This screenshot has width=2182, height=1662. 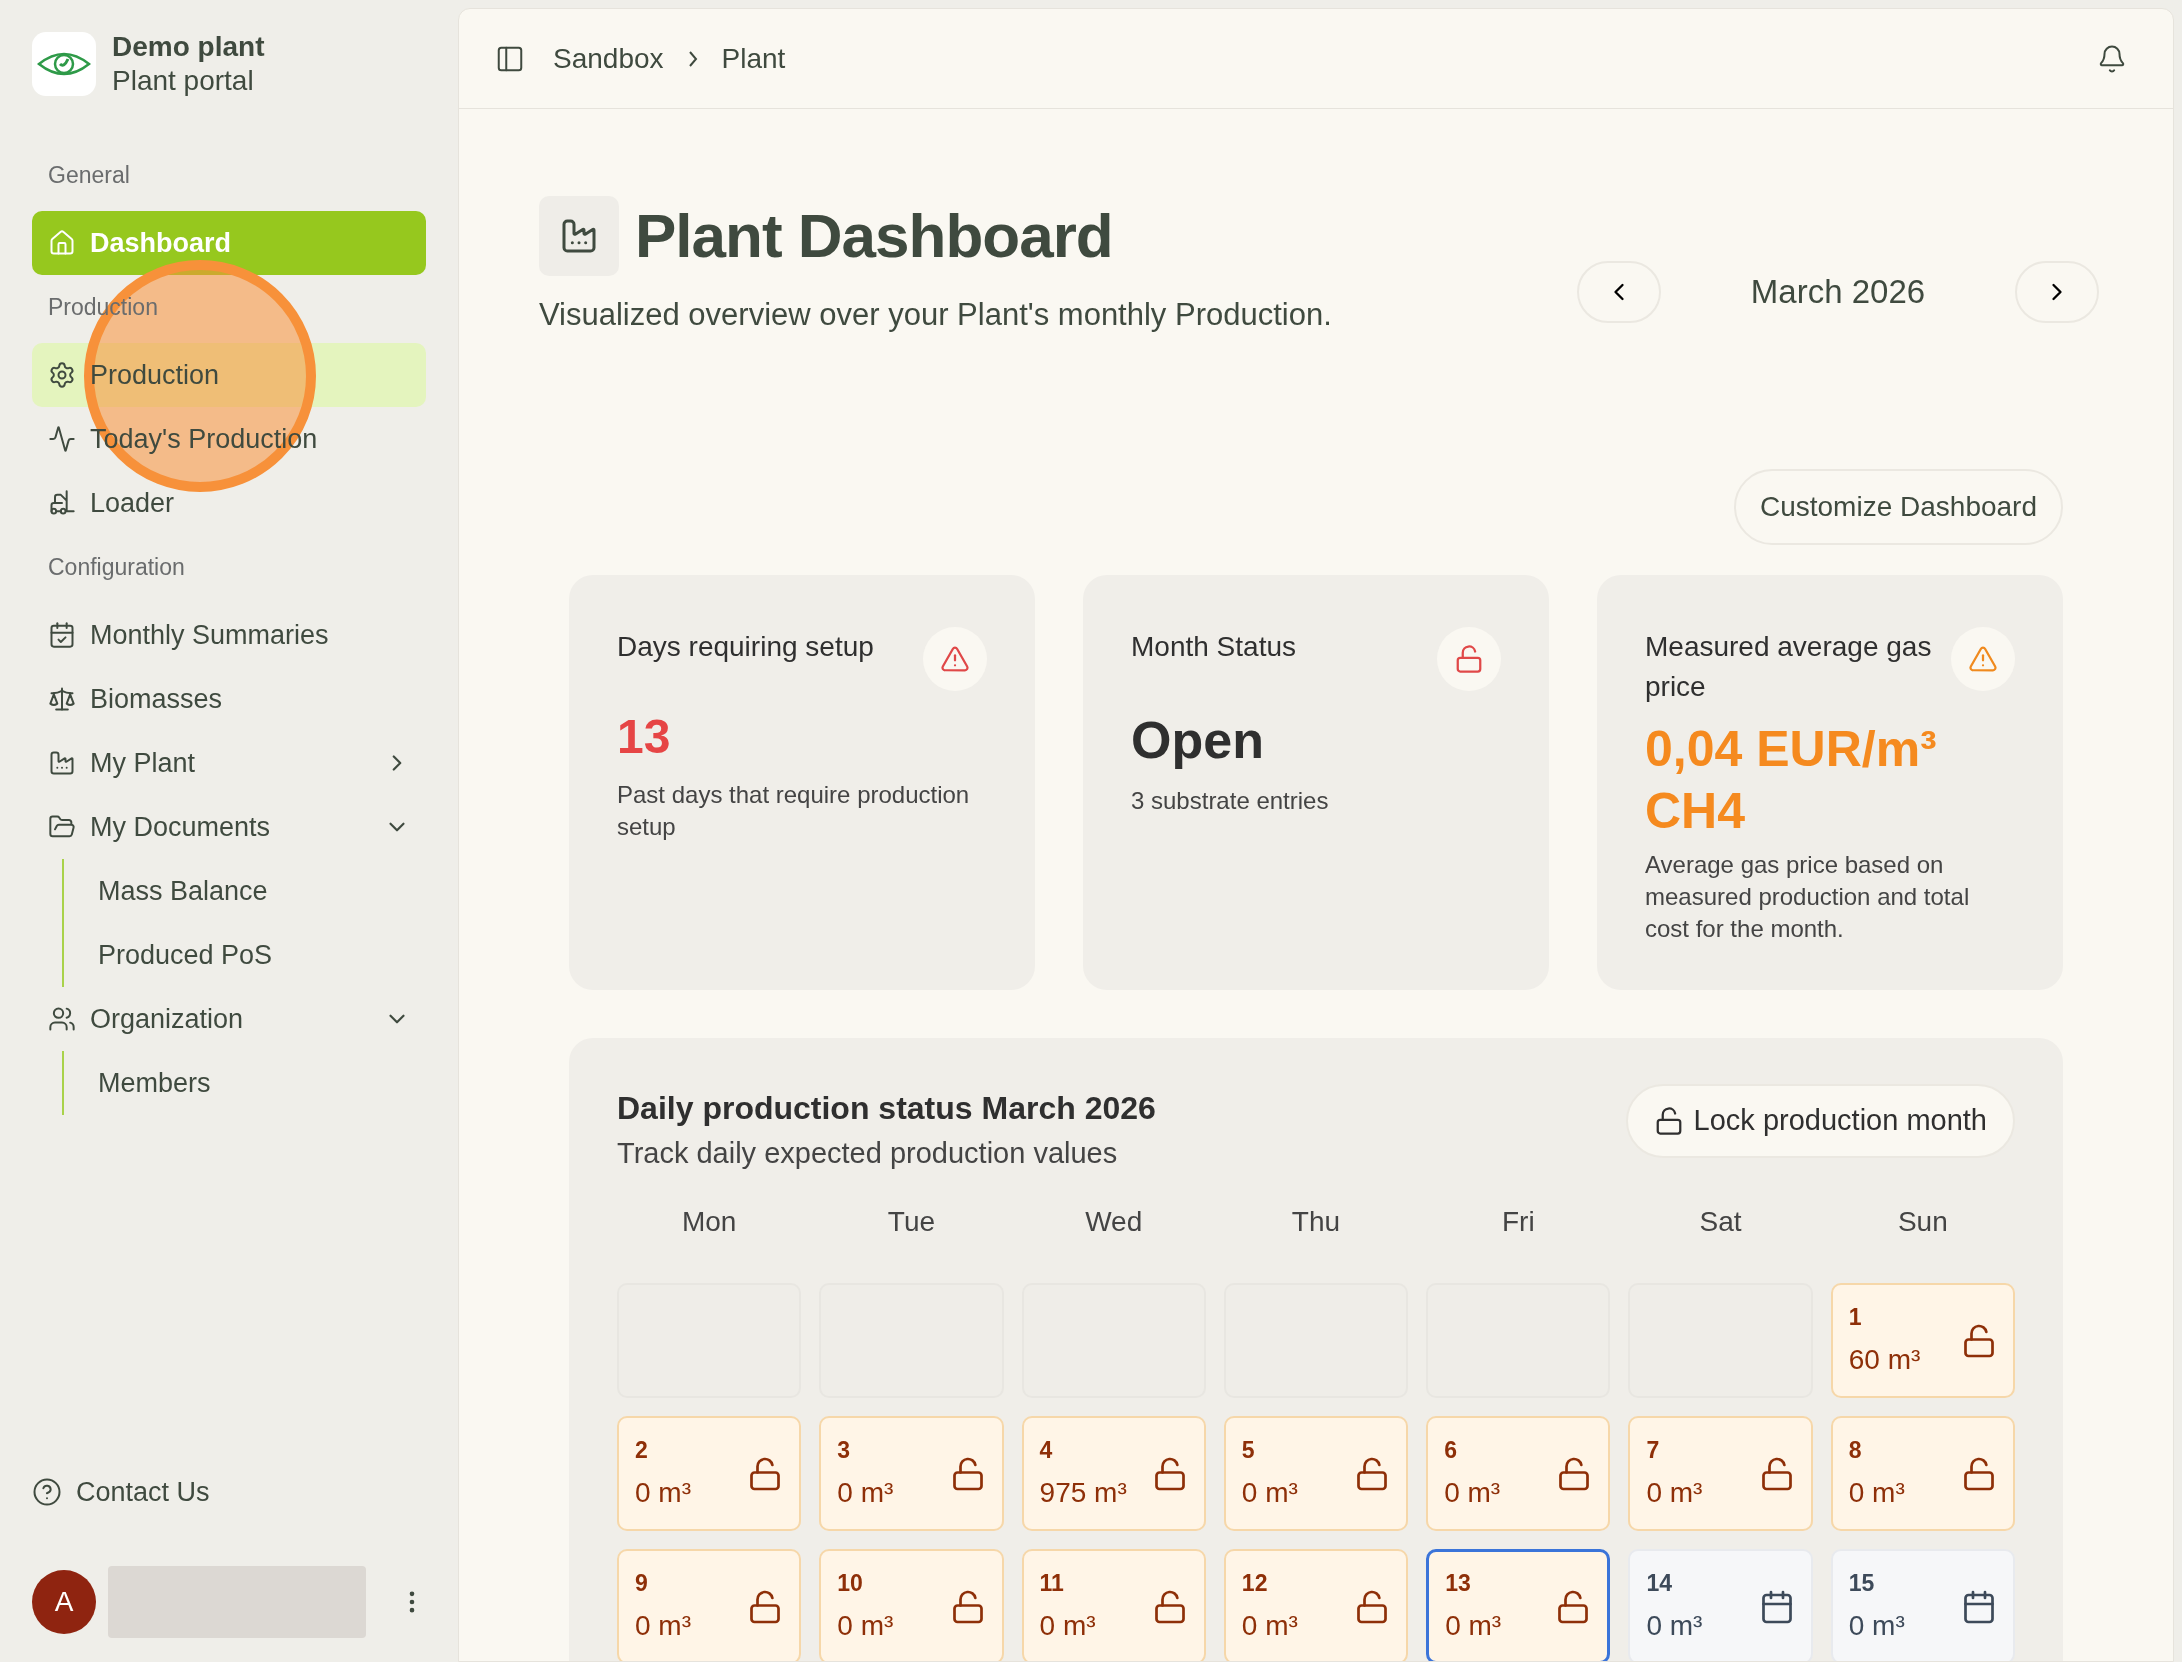 What do you see at coordinates (753, 58) in the screenshot?
I see `breadcrumb-link: Plant` at bounding box center [753, 58].